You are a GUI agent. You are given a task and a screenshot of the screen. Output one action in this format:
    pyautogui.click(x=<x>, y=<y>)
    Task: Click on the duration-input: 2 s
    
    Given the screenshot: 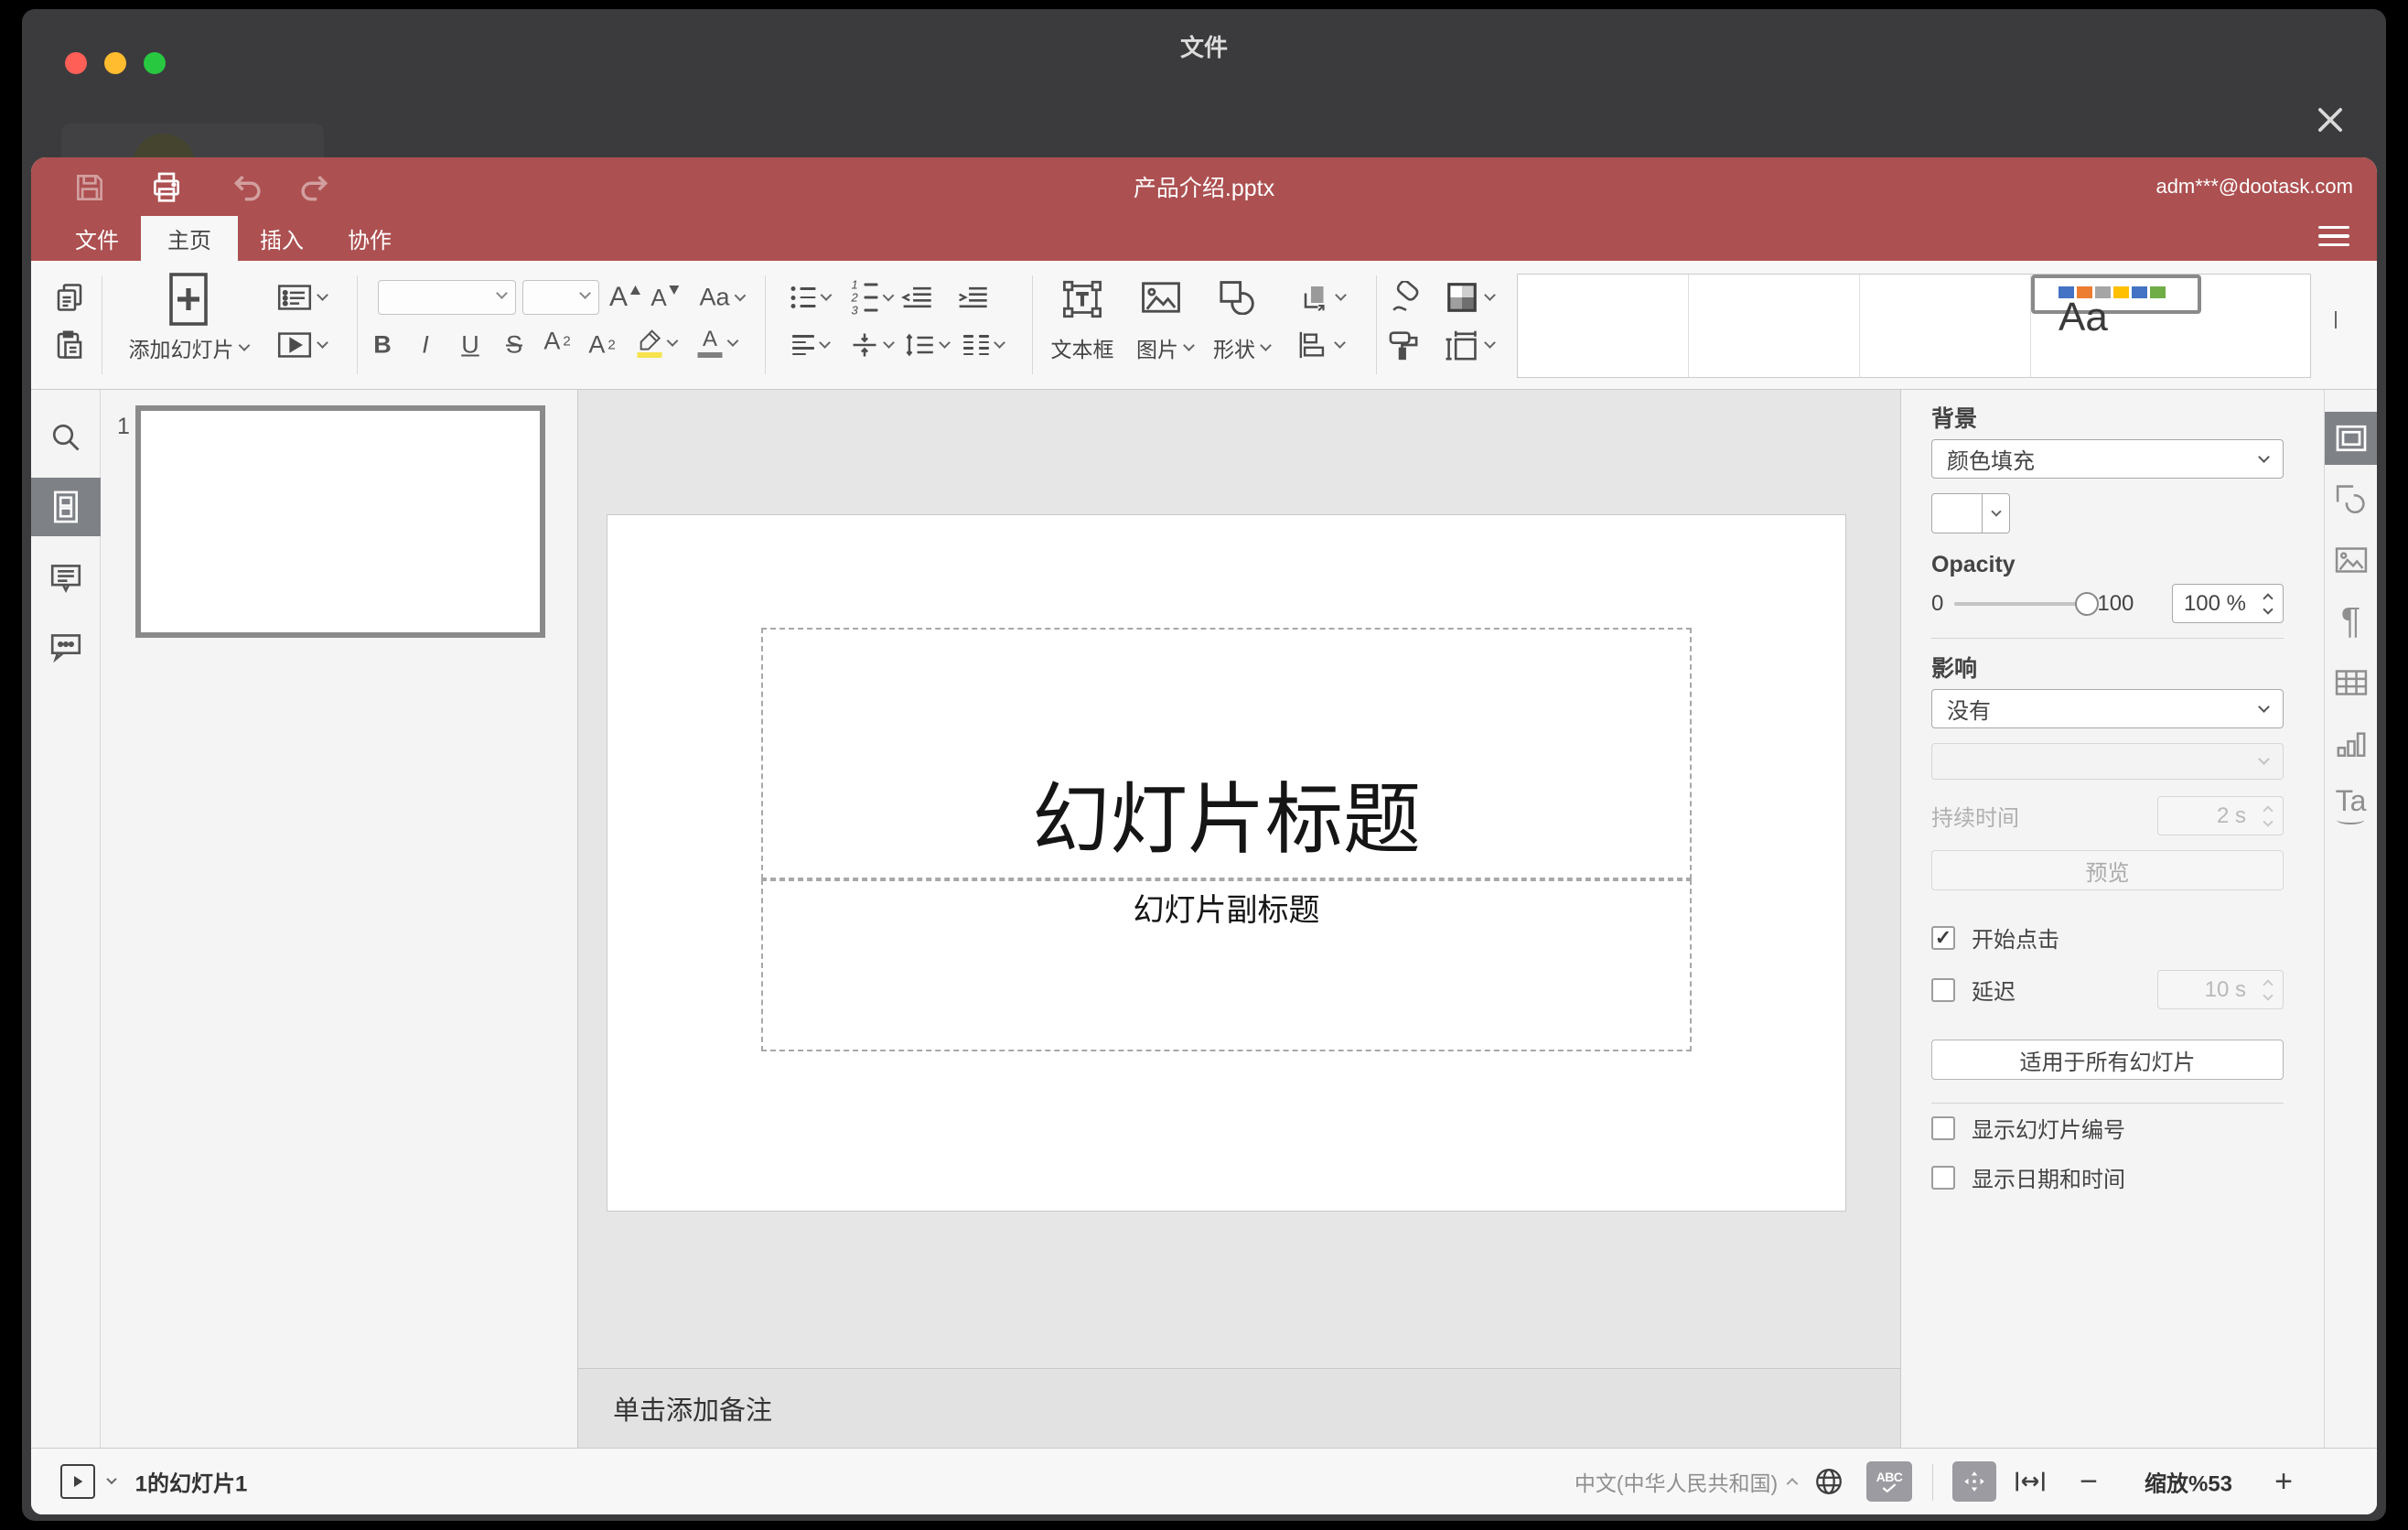 What is the action you would take?
    pyautogui.click(x=2220, y=815)
    